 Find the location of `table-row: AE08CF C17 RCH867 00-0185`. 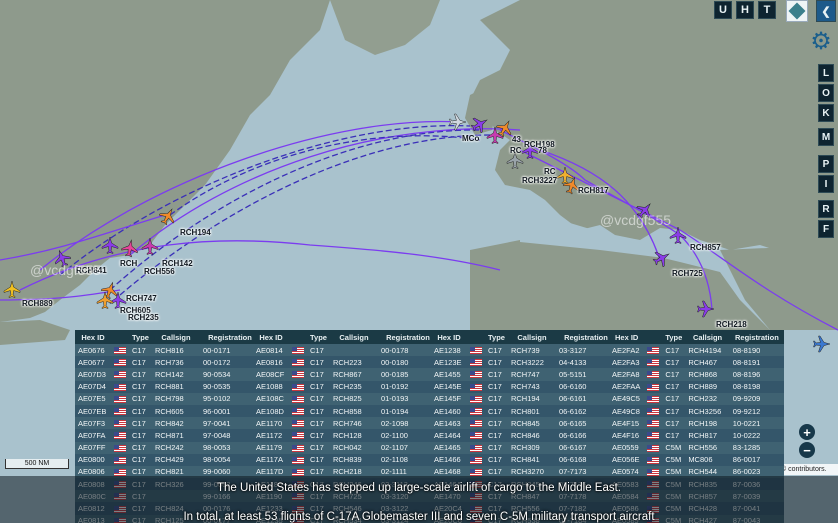

table-row: AE08CF C17 RCH867 00-0185 is located at coordinates (345, 374).